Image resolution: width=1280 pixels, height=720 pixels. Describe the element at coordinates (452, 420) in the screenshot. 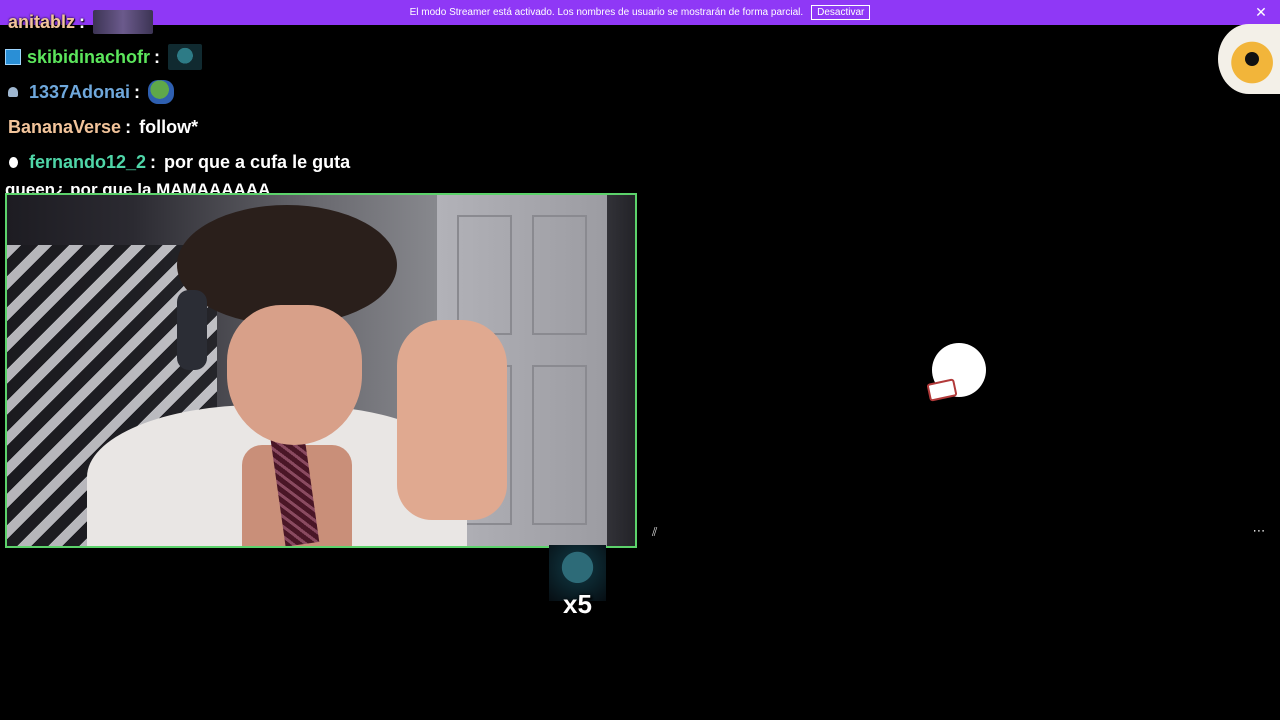

I see `streamer-hand` at that location.